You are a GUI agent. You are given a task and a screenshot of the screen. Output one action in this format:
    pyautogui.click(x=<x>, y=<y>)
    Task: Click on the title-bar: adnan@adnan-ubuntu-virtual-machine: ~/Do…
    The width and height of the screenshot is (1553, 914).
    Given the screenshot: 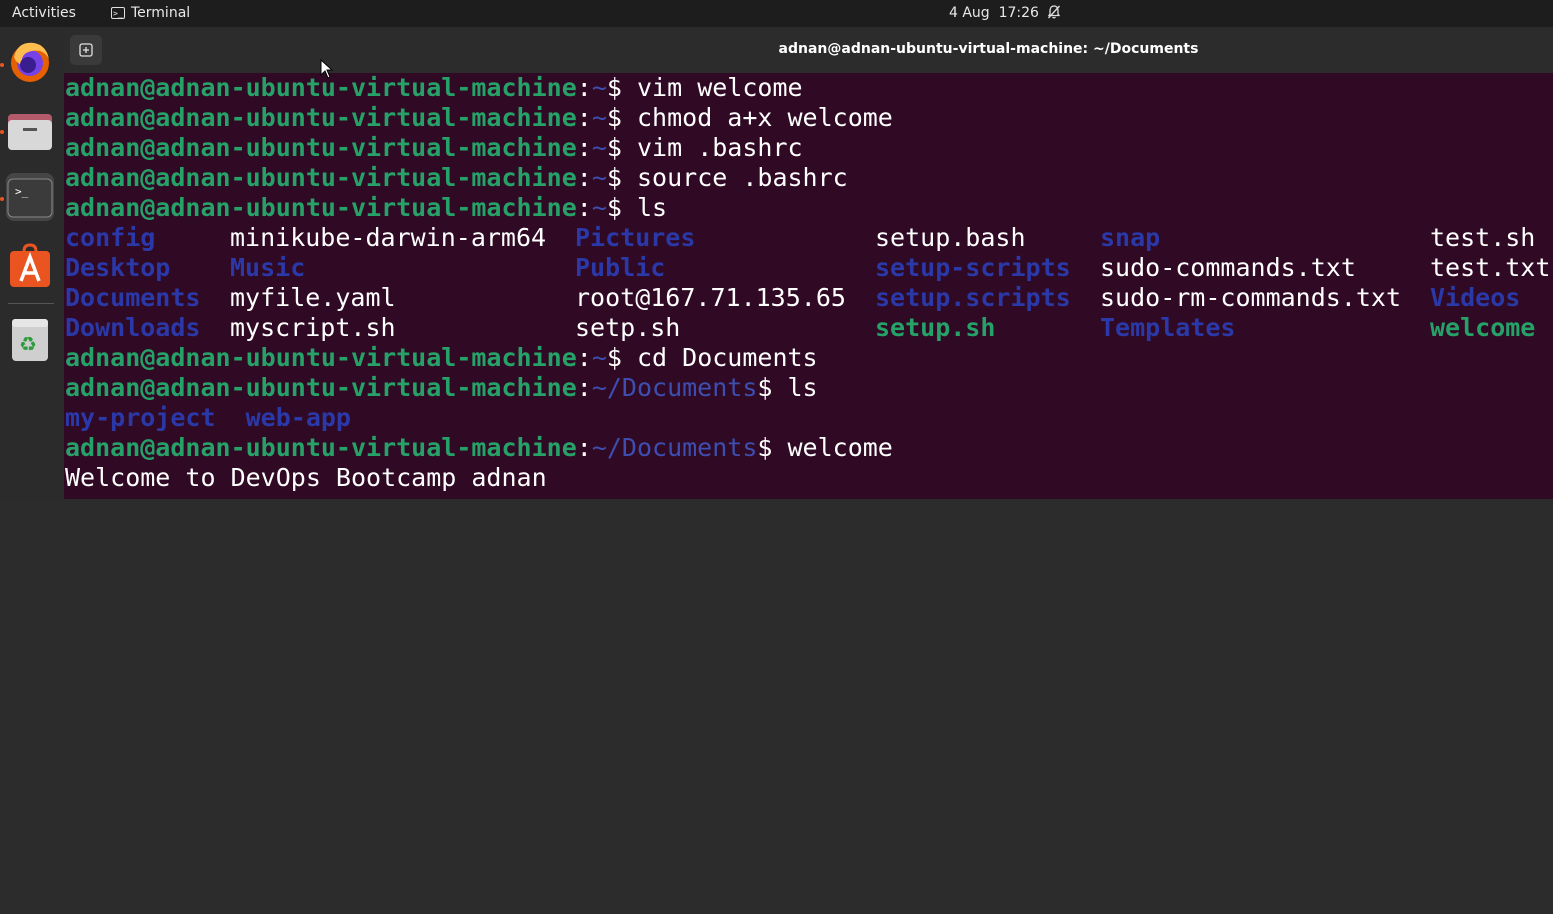 What is the action you would take?
    pyautogui.click(x=808, y=50)
    